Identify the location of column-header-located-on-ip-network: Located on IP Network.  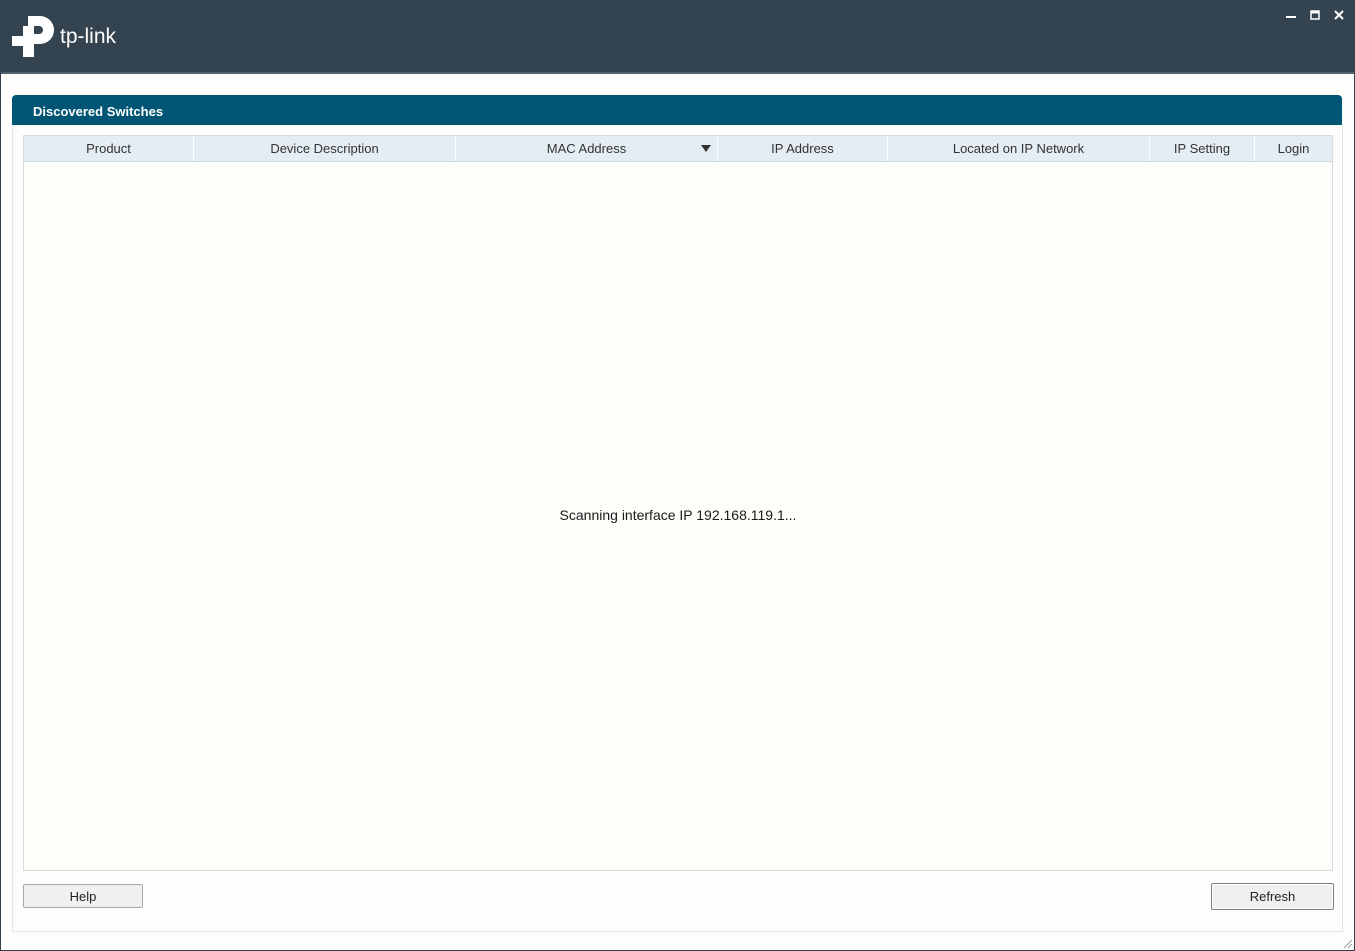
(1019, 148).